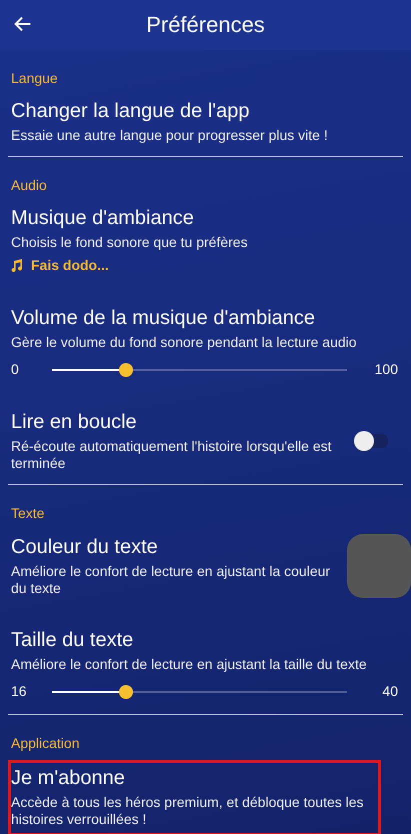 Image resolution: width=411 pixels, height=834 pixels. What do you see at coordinates (130, 111) in the screenshot?
I see `setting-title: Changer la langue de l'app` at bounding box center [130, 111].